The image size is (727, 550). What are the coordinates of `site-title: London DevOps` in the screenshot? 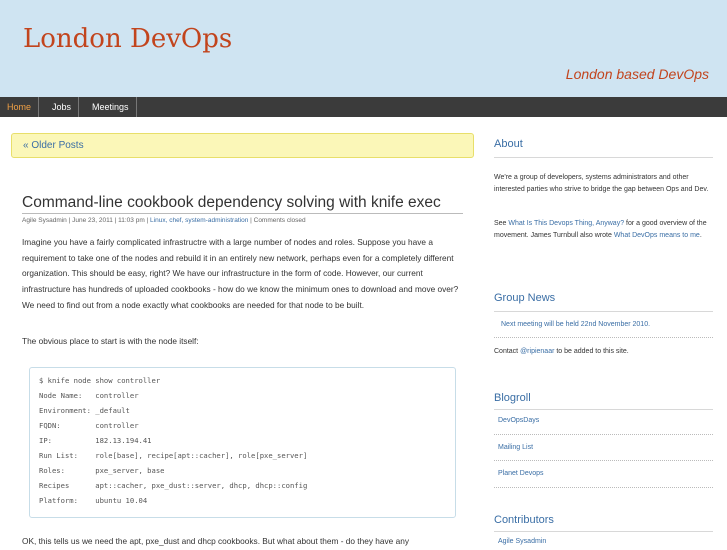 It's located at (127, 39).